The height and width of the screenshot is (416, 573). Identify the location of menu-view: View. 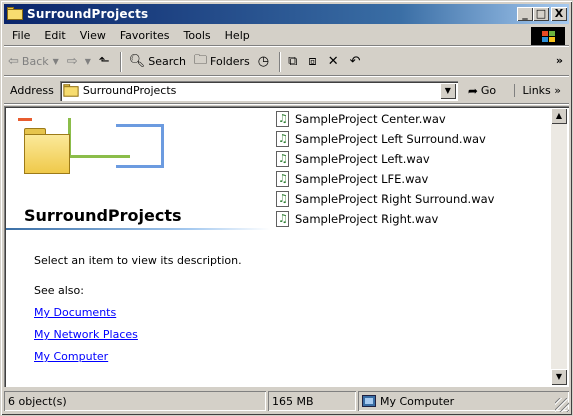
(93, 35).